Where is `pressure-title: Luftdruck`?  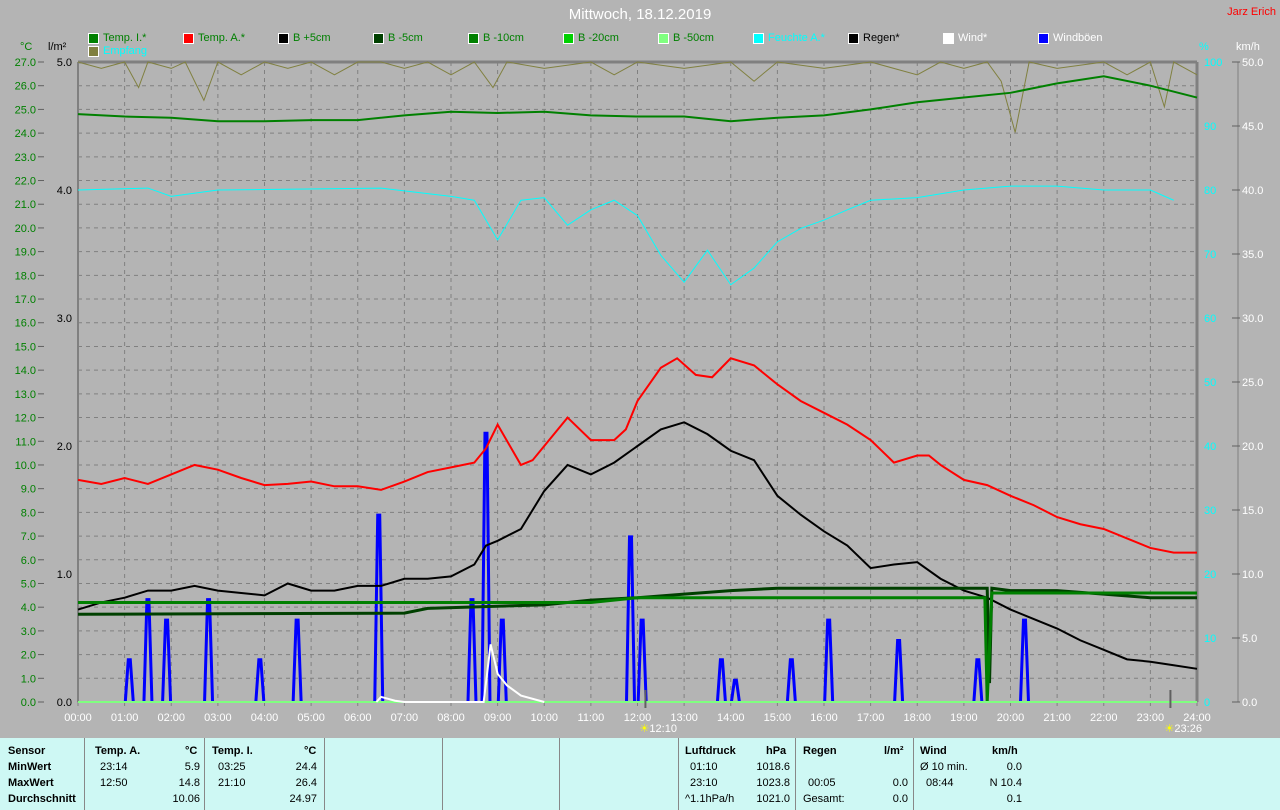 pressure-title: Luftdruck is located at coordinates (710, 751).